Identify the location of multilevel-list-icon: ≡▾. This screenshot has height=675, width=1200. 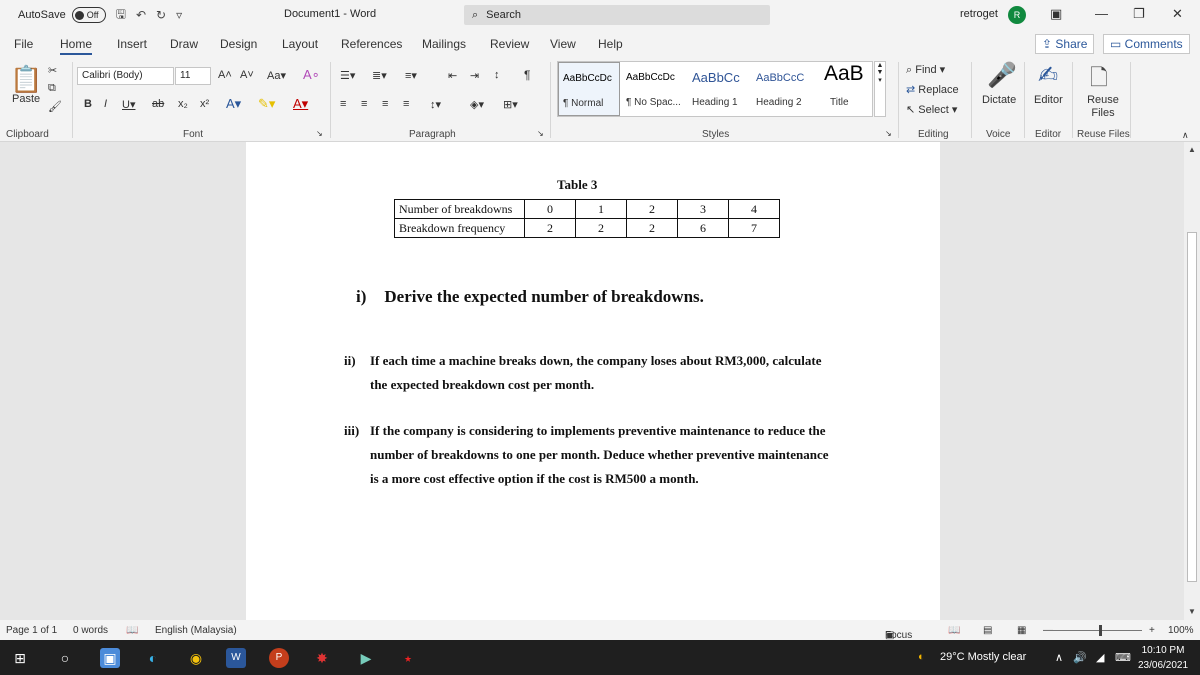
(411, 75).